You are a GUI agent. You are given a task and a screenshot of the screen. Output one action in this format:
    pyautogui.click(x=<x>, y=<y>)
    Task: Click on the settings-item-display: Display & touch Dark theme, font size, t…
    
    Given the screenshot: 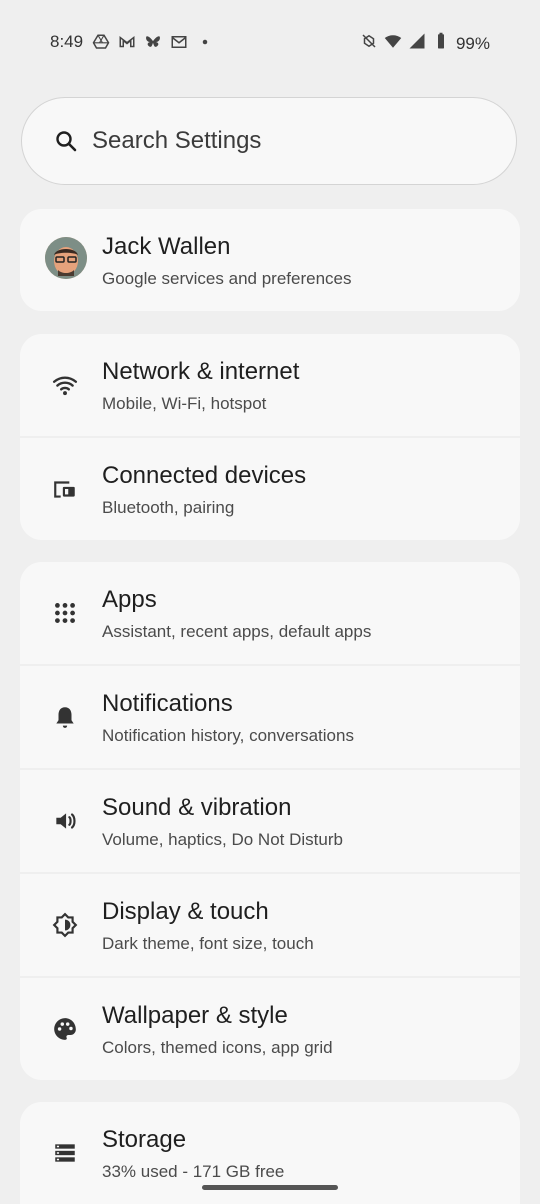 What is the action you would take?
    pyautogui.click(x=270, y=924)
    